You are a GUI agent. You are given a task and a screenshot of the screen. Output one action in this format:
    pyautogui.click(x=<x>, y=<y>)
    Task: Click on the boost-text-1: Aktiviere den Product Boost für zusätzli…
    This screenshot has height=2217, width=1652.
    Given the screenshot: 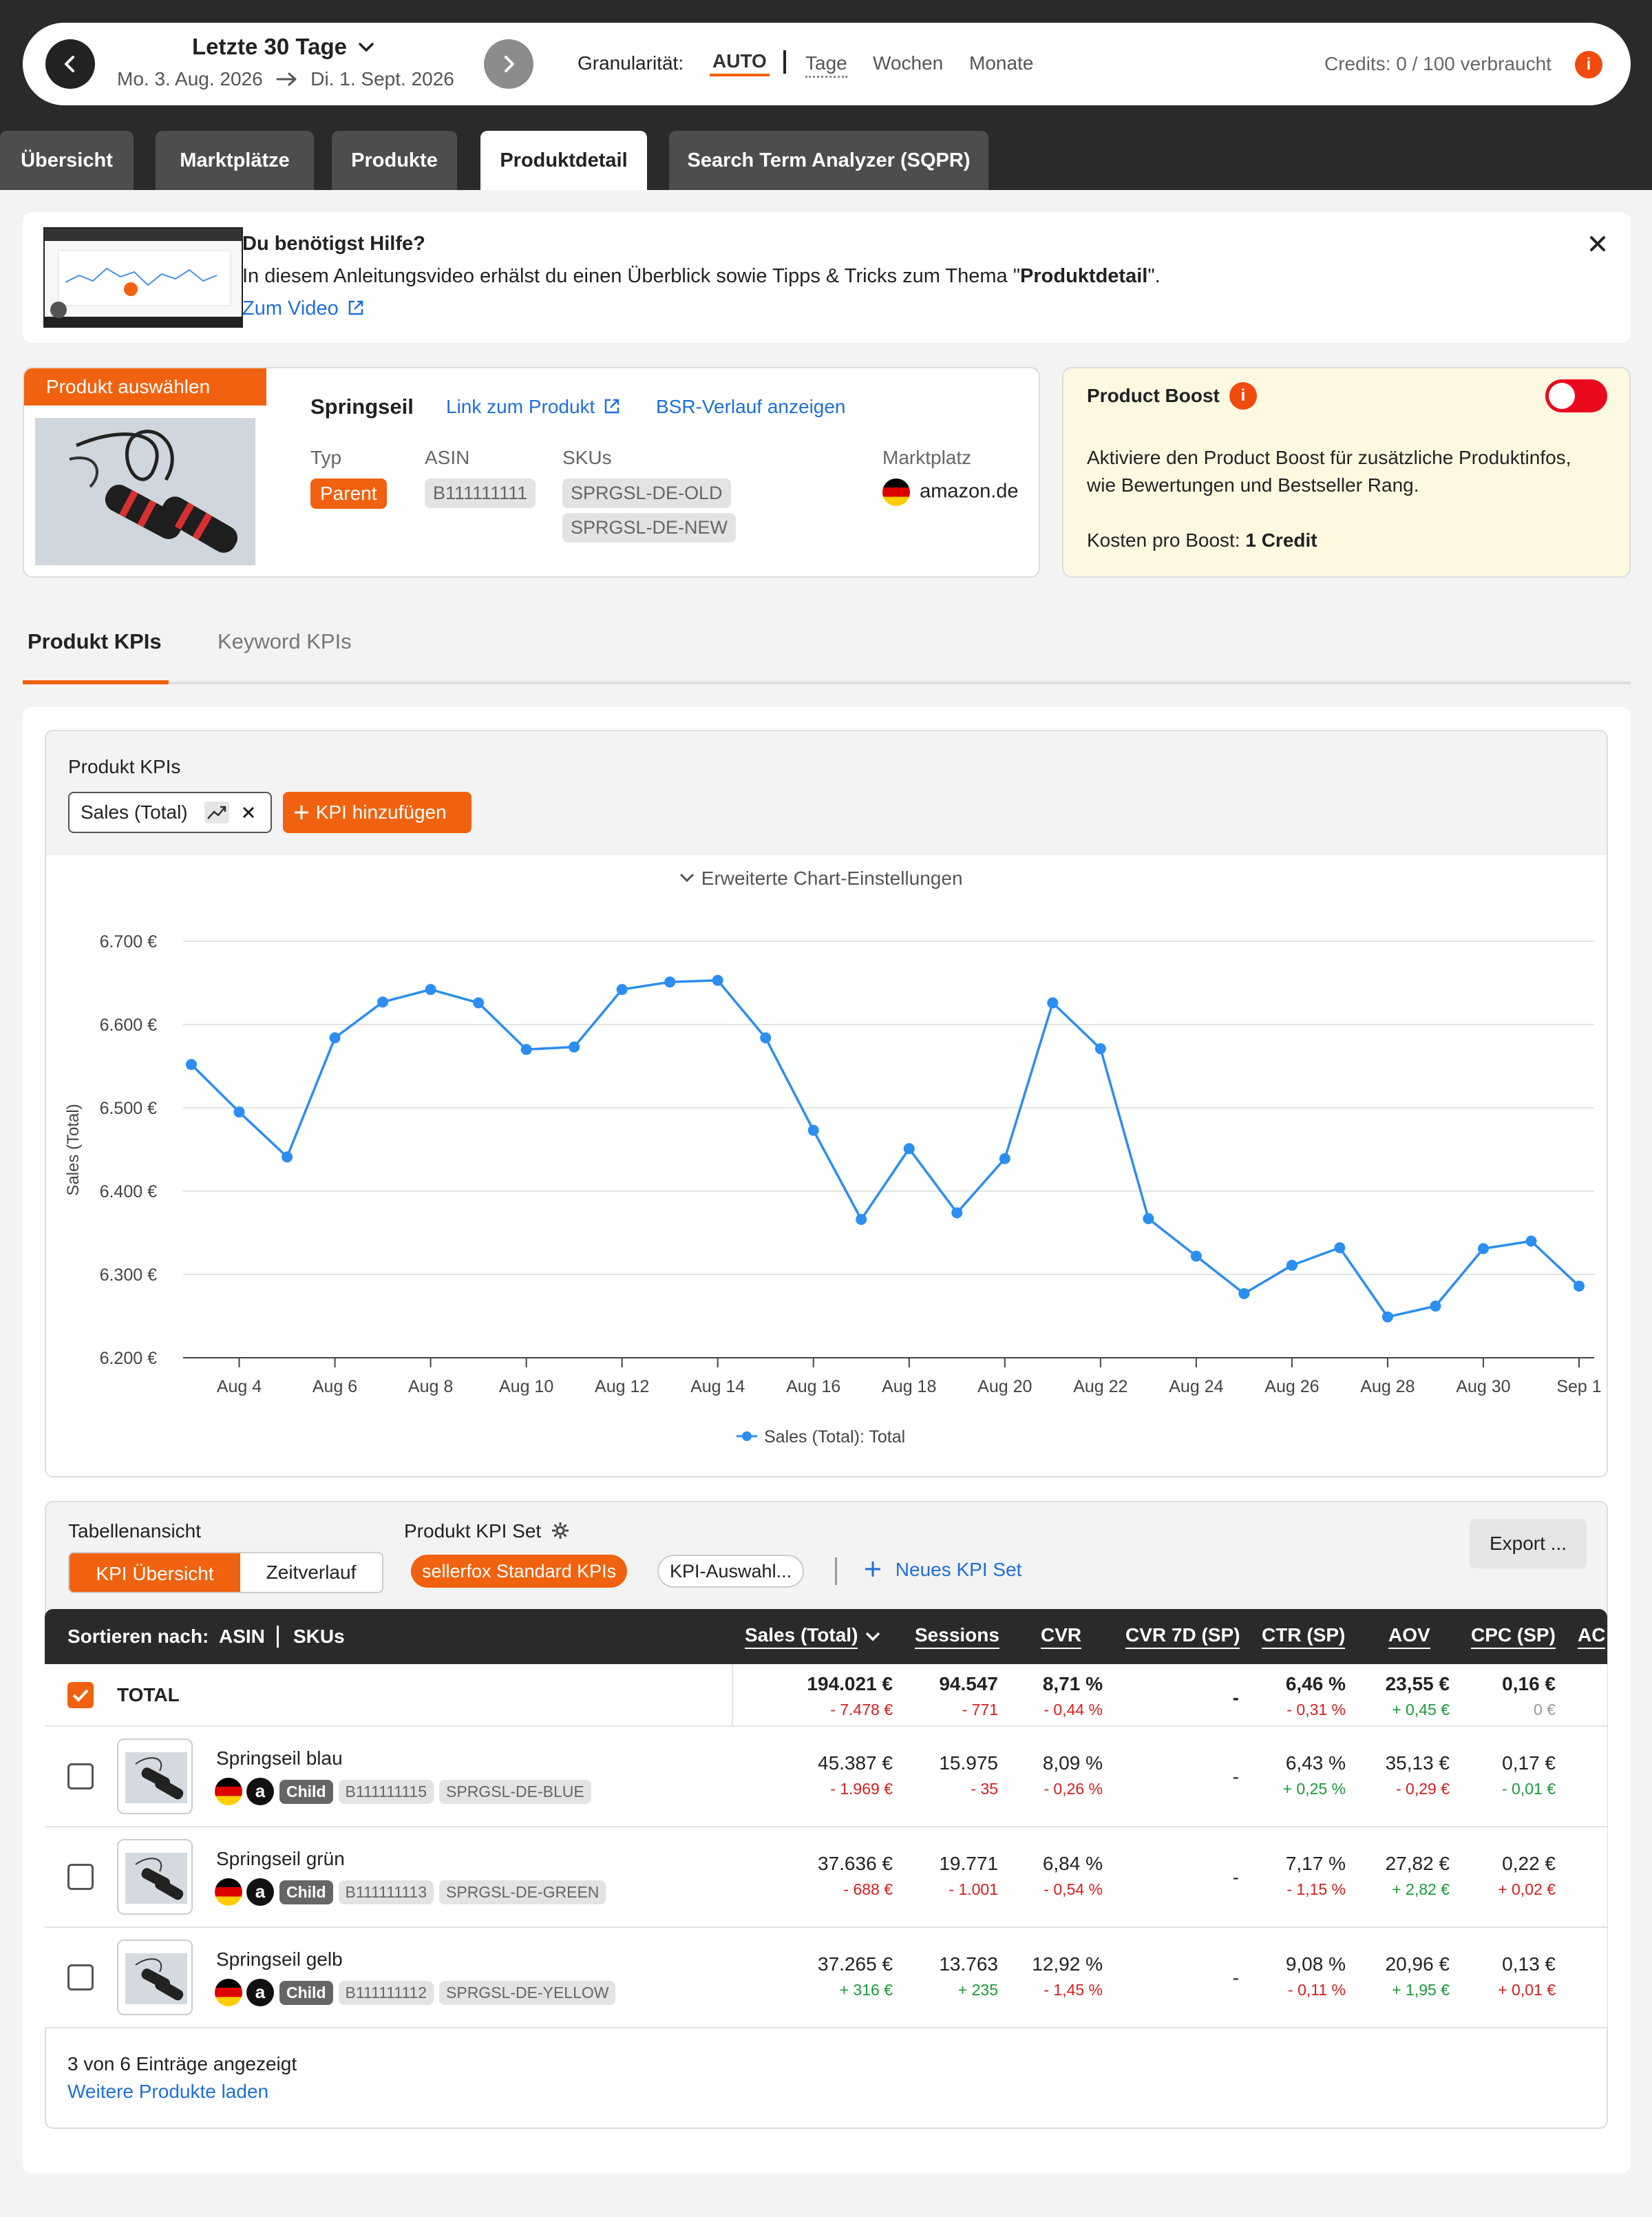 What is the action you would take?
    pyautogui.click(x=1329, y=457)
    